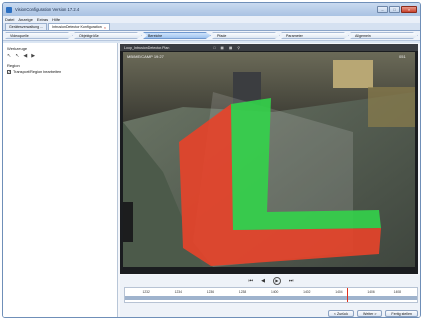 The height and width of the screenshot is (320, 423). What do you see at coordinates (401, 313) in the screenshot?
I see `finish-button: Fertig stellen` at bounding box center [401, 313].